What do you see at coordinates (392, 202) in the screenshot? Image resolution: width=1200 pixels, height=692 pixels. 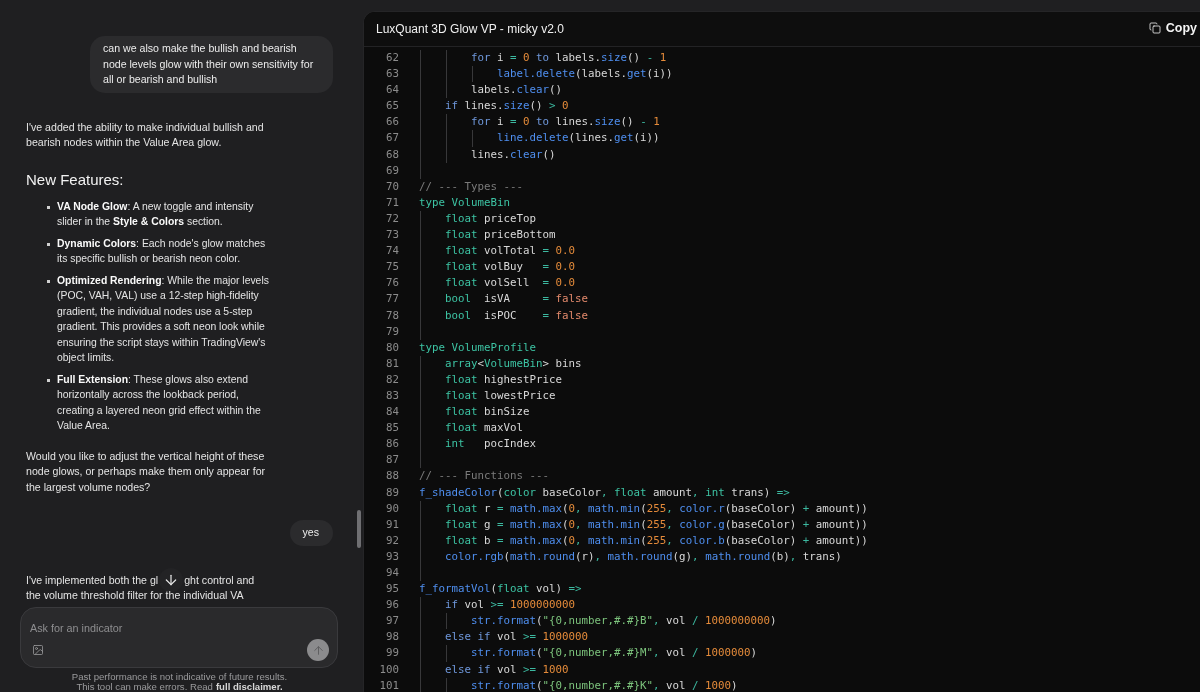 I see `line-number: 71` at bounding box center [392, 202].